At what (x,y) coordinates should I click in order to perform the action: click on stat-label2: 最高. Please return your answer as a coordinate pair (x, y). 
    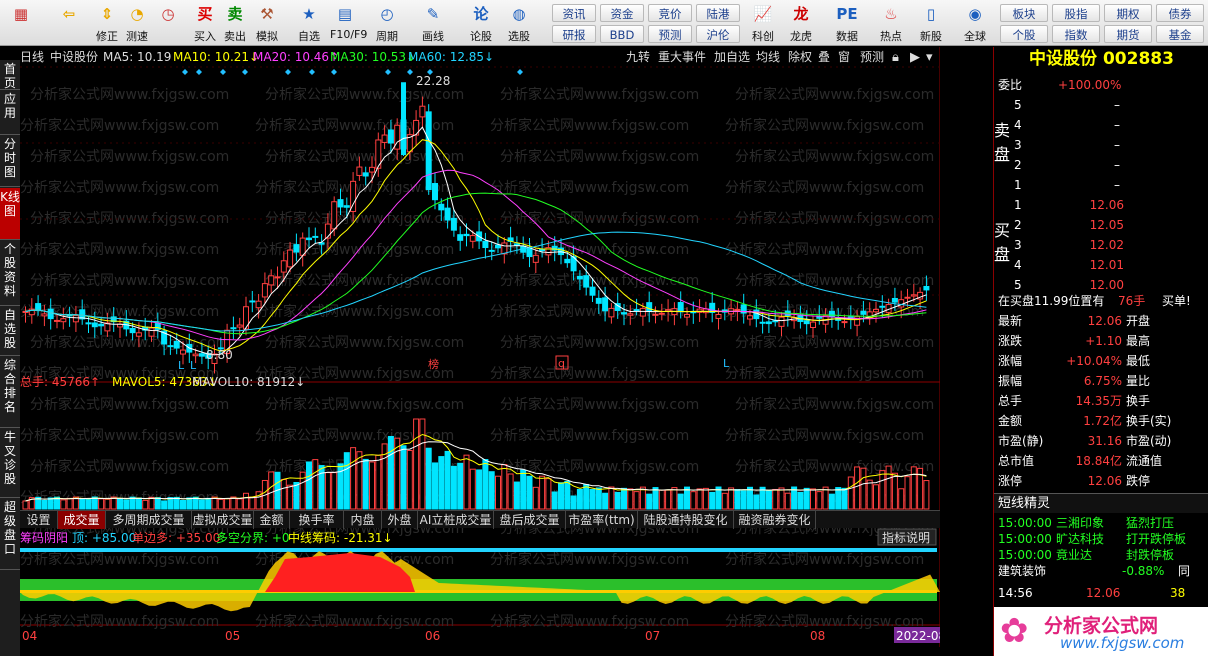
    Looking at the image, I should click on (1138, 341).